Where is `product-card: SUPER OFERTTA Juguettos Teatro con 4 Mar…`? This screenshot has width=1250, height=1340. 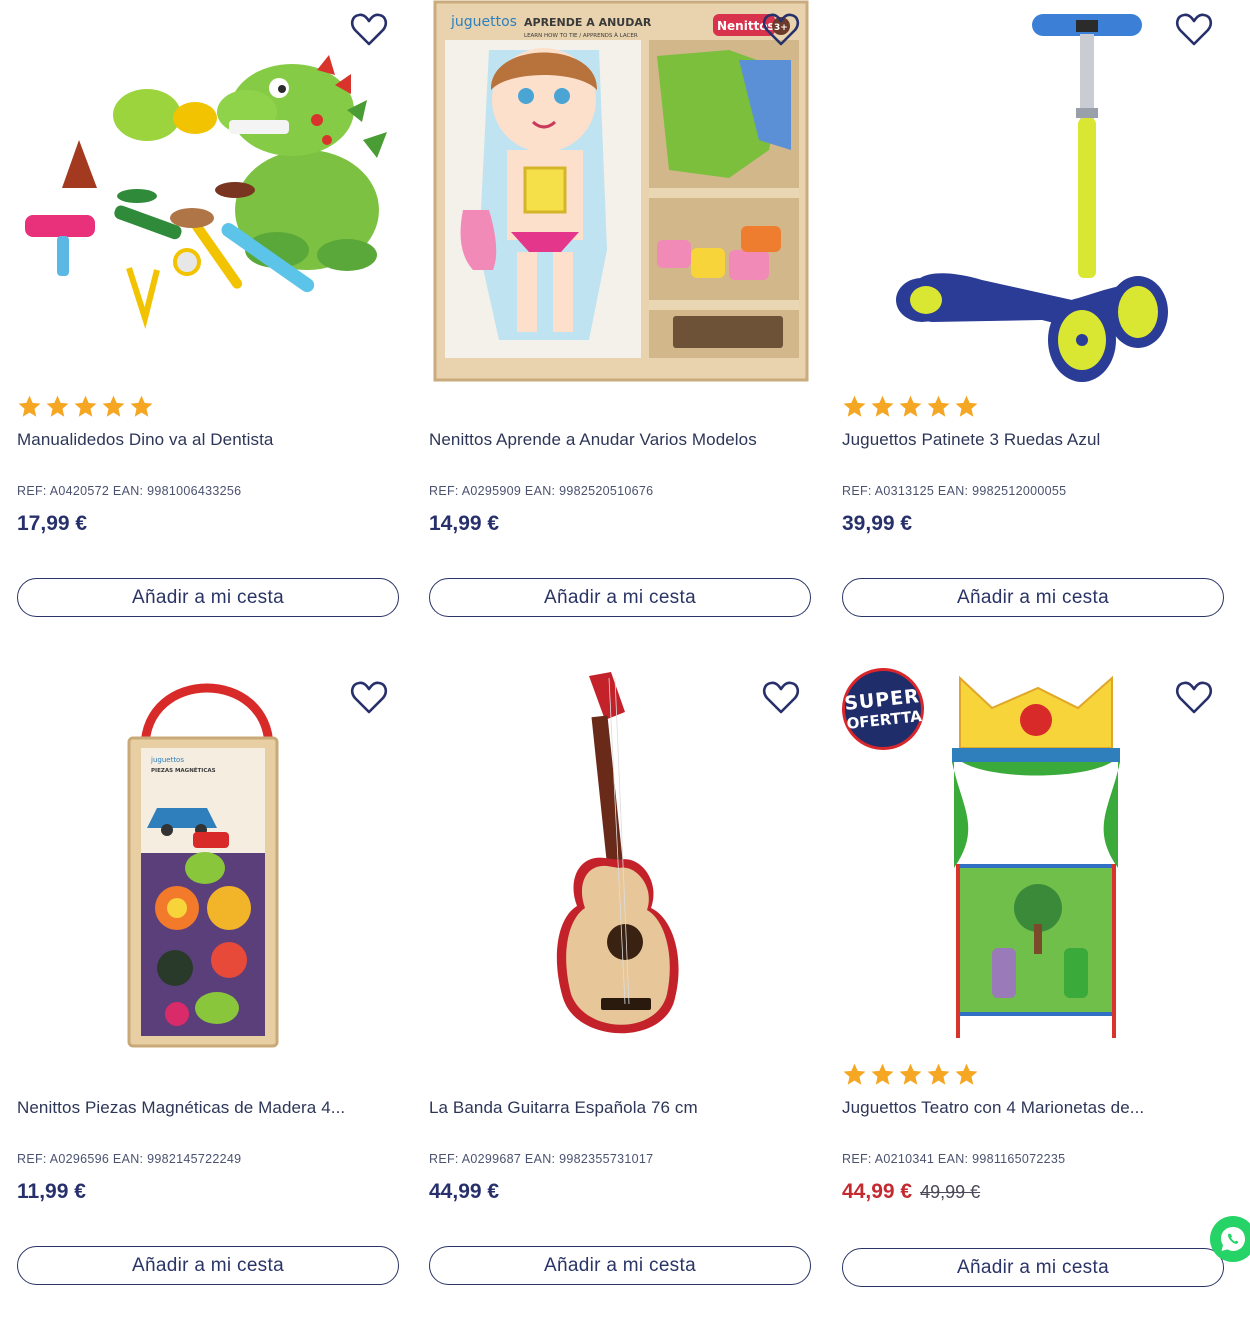
product-card: SUPER OFERTTA Juguettos Teatro con 4 Mar… is located at coordinates (1030, 985).